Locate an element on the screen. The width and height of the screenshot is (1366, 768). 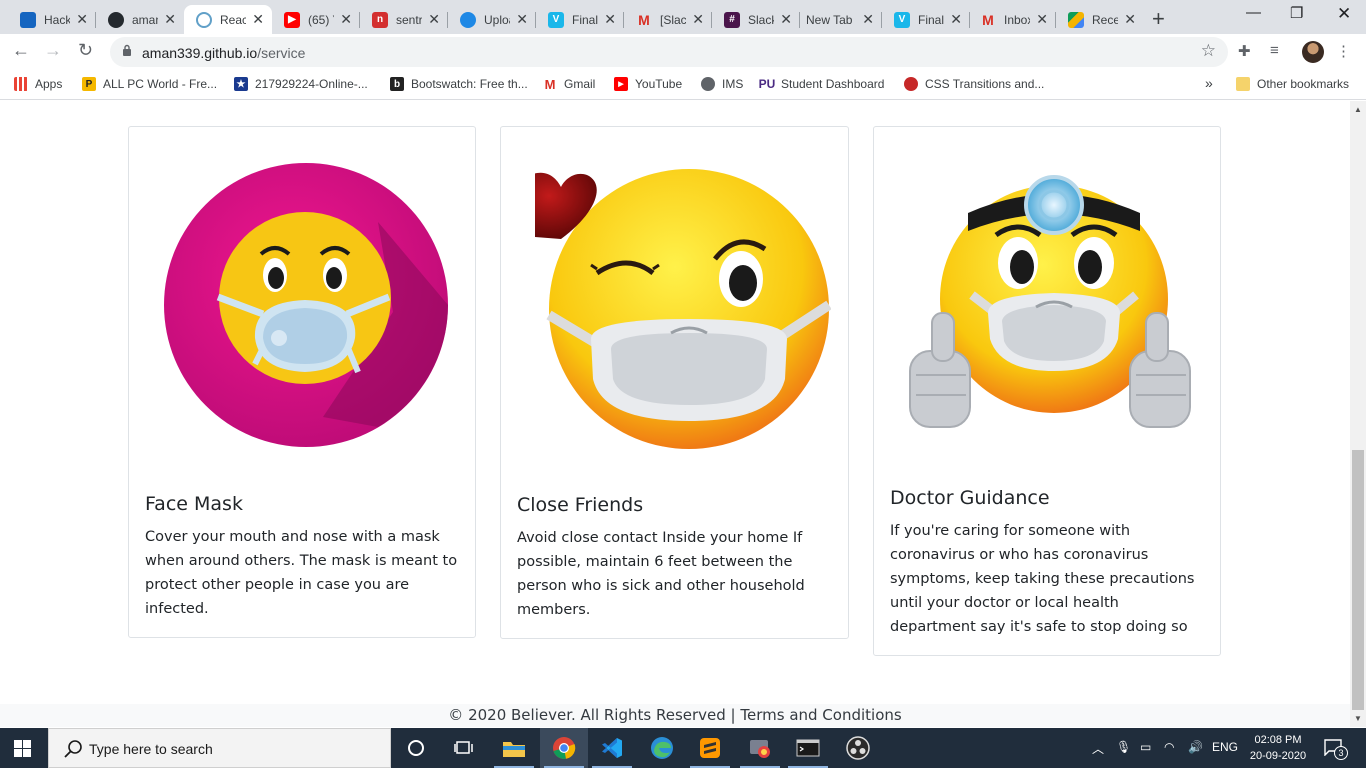
edge-icon is located at coordinates (662, 748).